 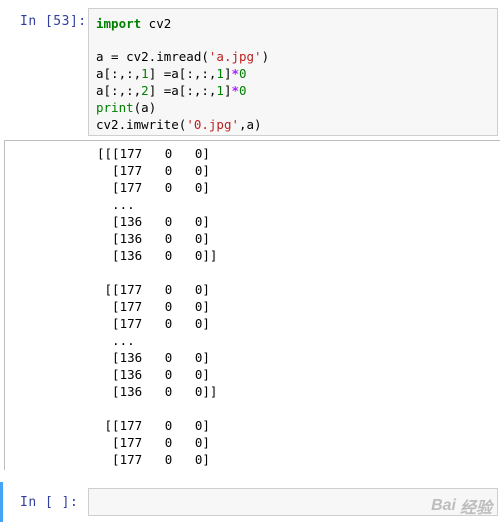 What do you see at coordinates (179, 124) in the screenshot?
I see `code-line-6: cv2.imwrite('0.jpg',a)` at bounding box center [179, 124].